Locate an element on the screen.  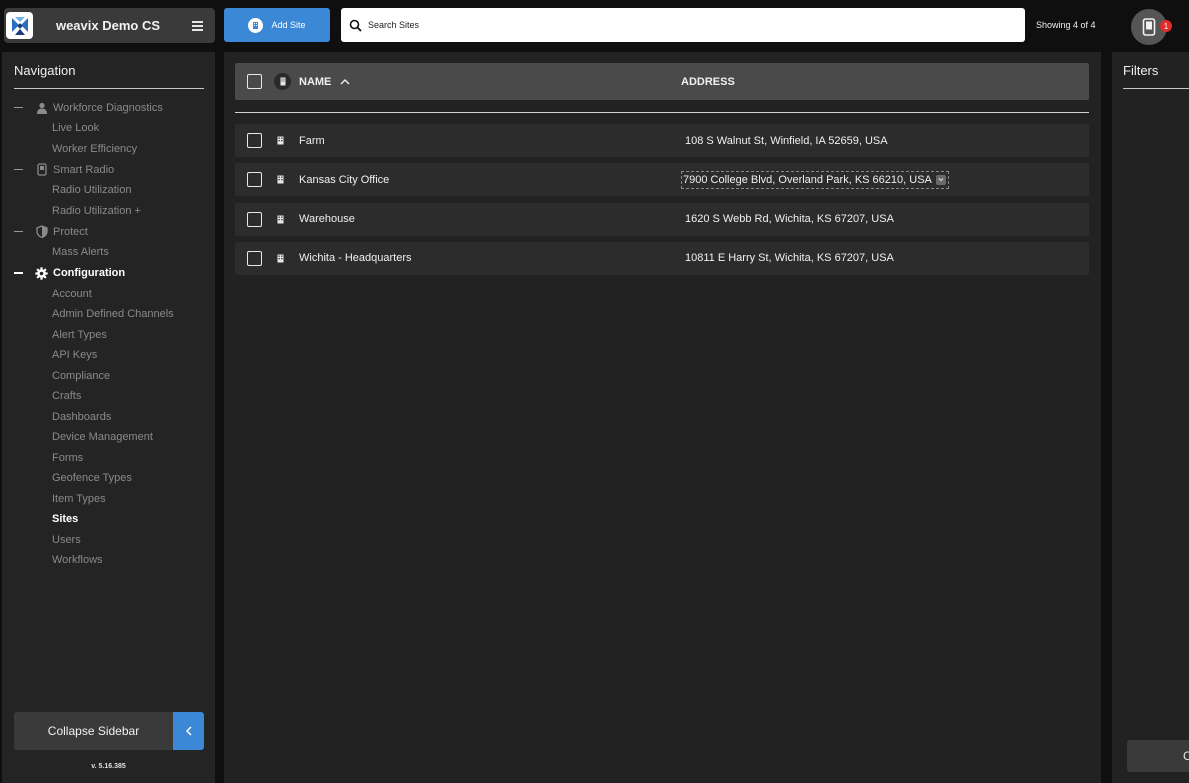
collapse-sidebar-button: Collapse Sidebar is located at coordinates (93, 731).